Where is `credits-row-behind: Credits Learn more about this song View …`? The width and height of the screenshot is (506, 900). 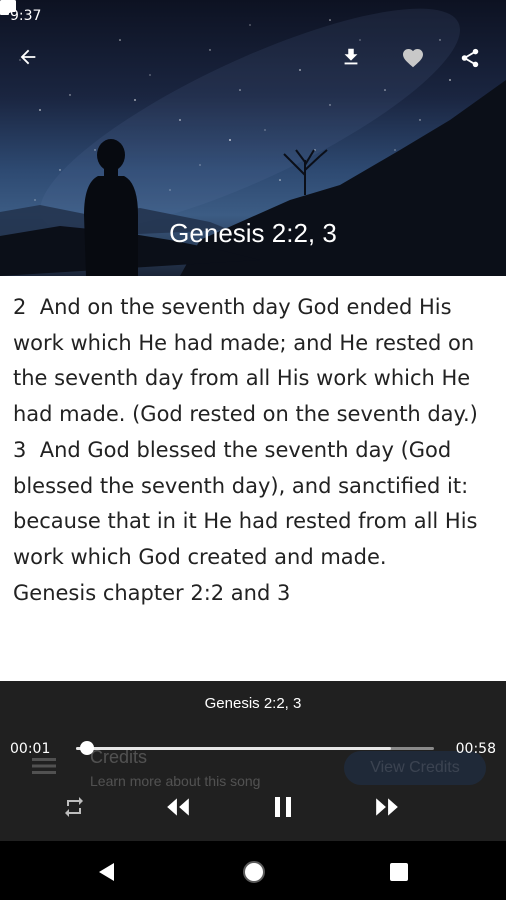
credits-row-behind: Credits Learn more about this song View … is located at coordinates (253, 768).